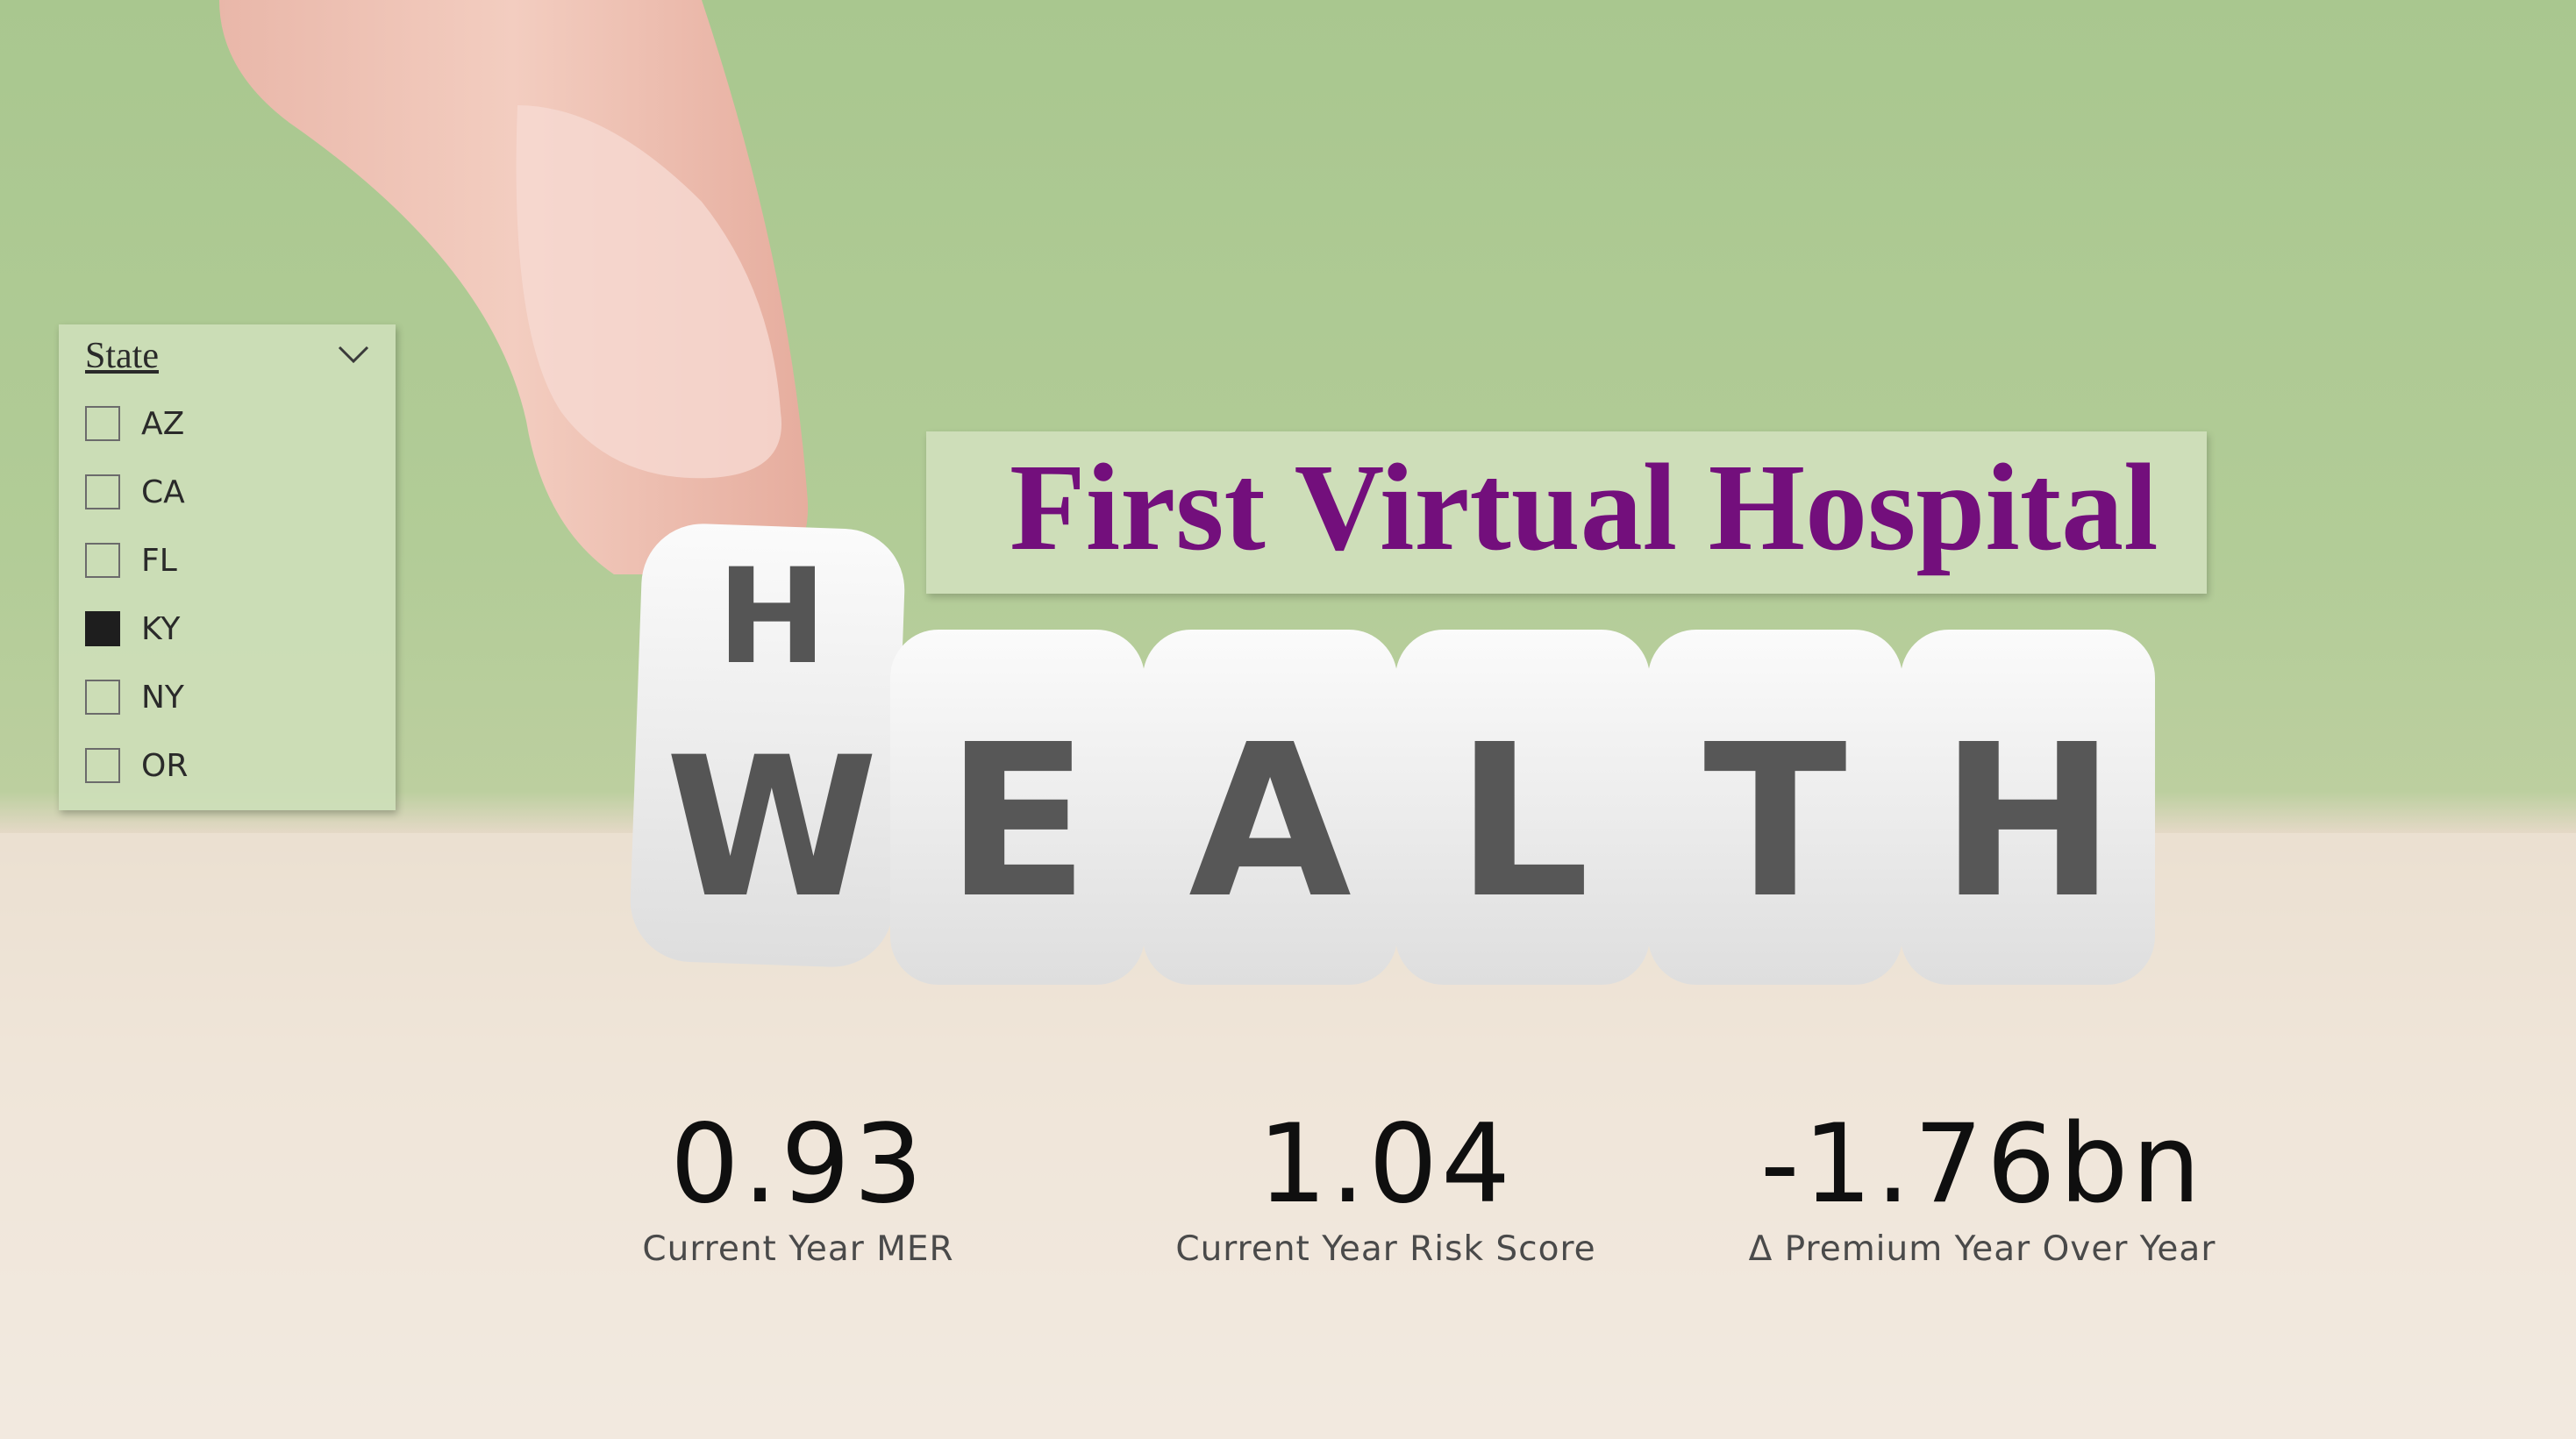 This screenshot has width=2576, height=1439. What do you see at coordinates (228, 567) in the screenshot?
I see `state-slicer: State AZ CA FL KY NY OR` at bounding box center [228, 567].